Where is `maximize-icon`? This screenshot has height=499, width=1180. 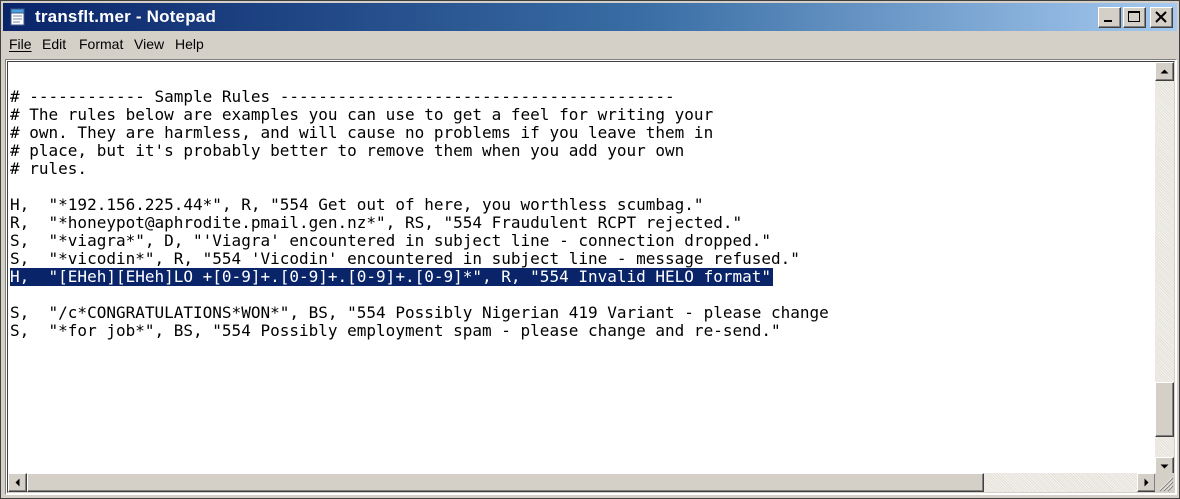 maximize-icon is located at coordinates (1134, 16).